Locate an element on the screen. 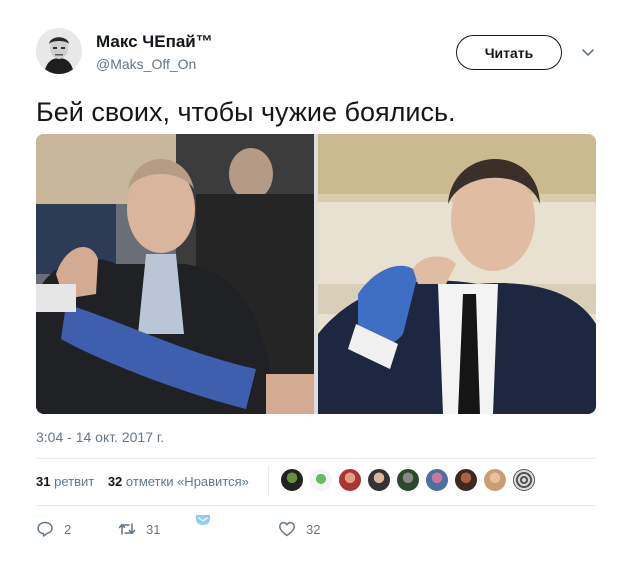  tweet-actions: 2 31 32 is located at coordinates (316, 528).